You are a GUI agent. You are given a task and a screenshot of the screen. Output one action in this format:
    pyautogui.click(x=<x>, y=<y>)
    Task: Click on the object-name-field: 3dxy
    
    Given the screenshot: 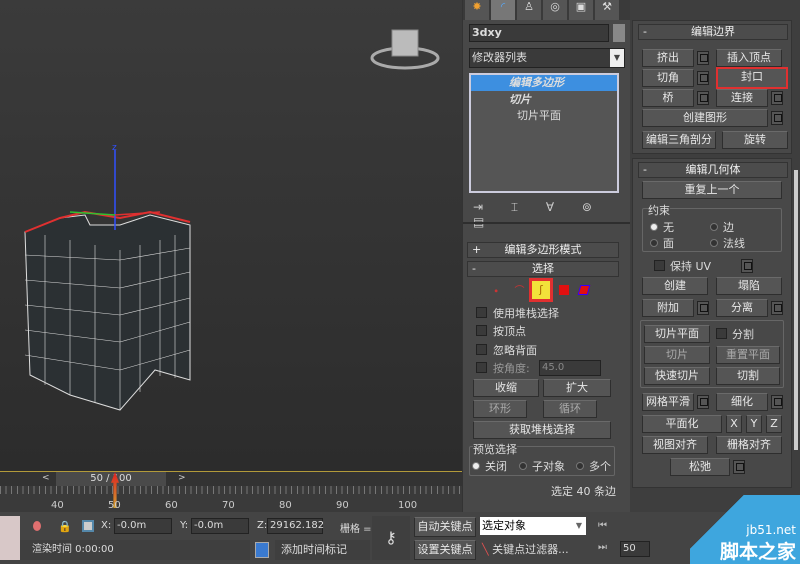 What is the action you would take?
    pyautogui.click(x=539, y=33)
    